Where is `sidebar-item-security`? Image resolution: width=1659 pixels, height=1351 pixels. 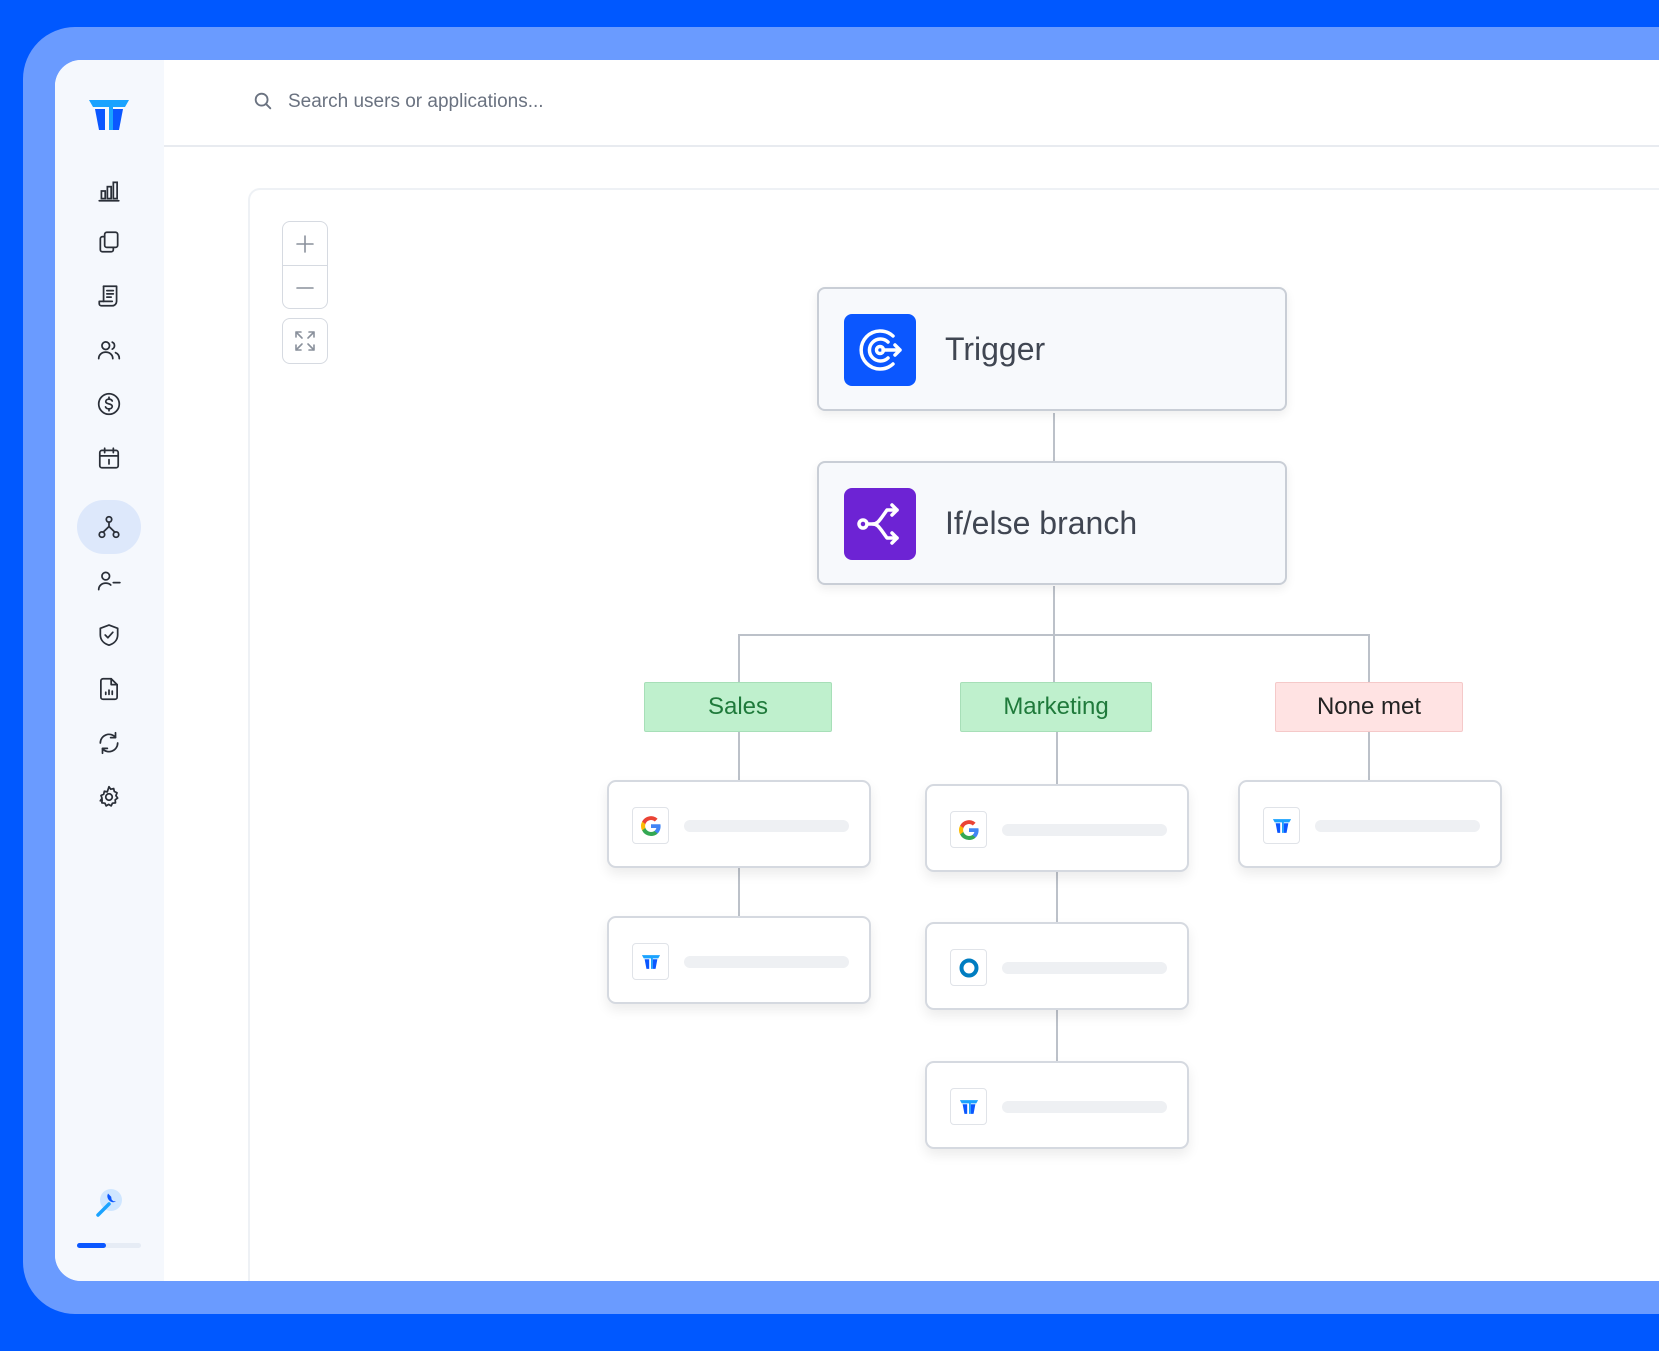
sidebar-item-security is located at coordinates (109, 635).